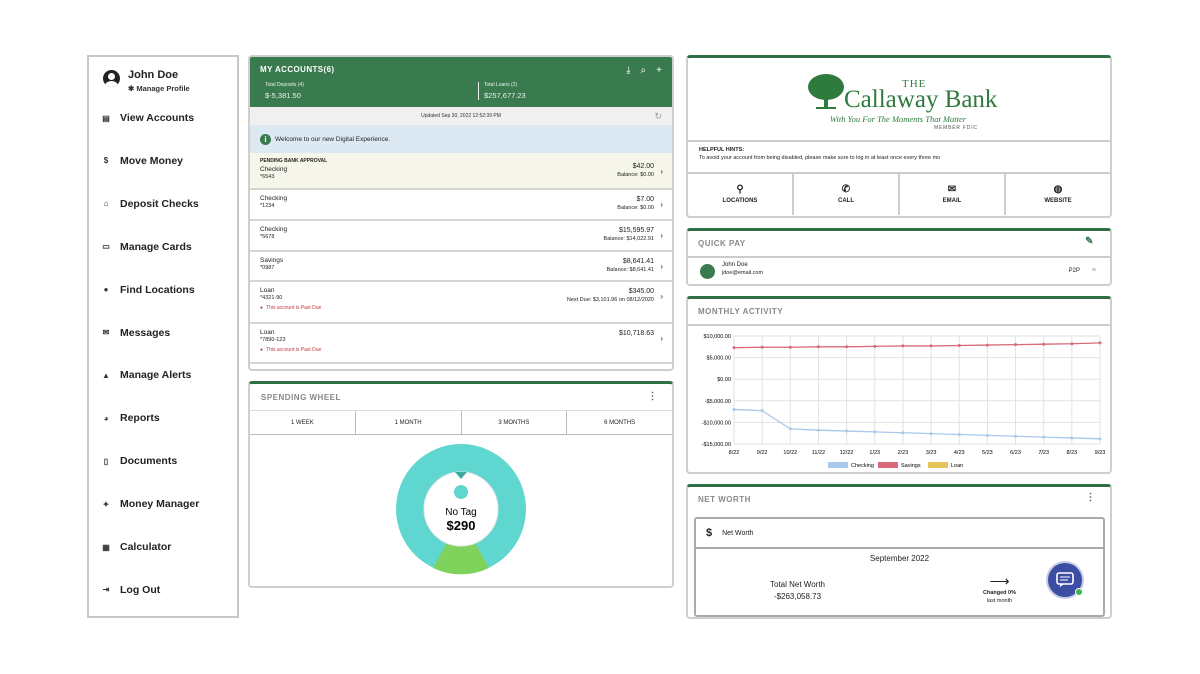 This screenshot has height=674, width=1200. I want to click on tab-3-months: 3 MONTHS, so click(515, 422).